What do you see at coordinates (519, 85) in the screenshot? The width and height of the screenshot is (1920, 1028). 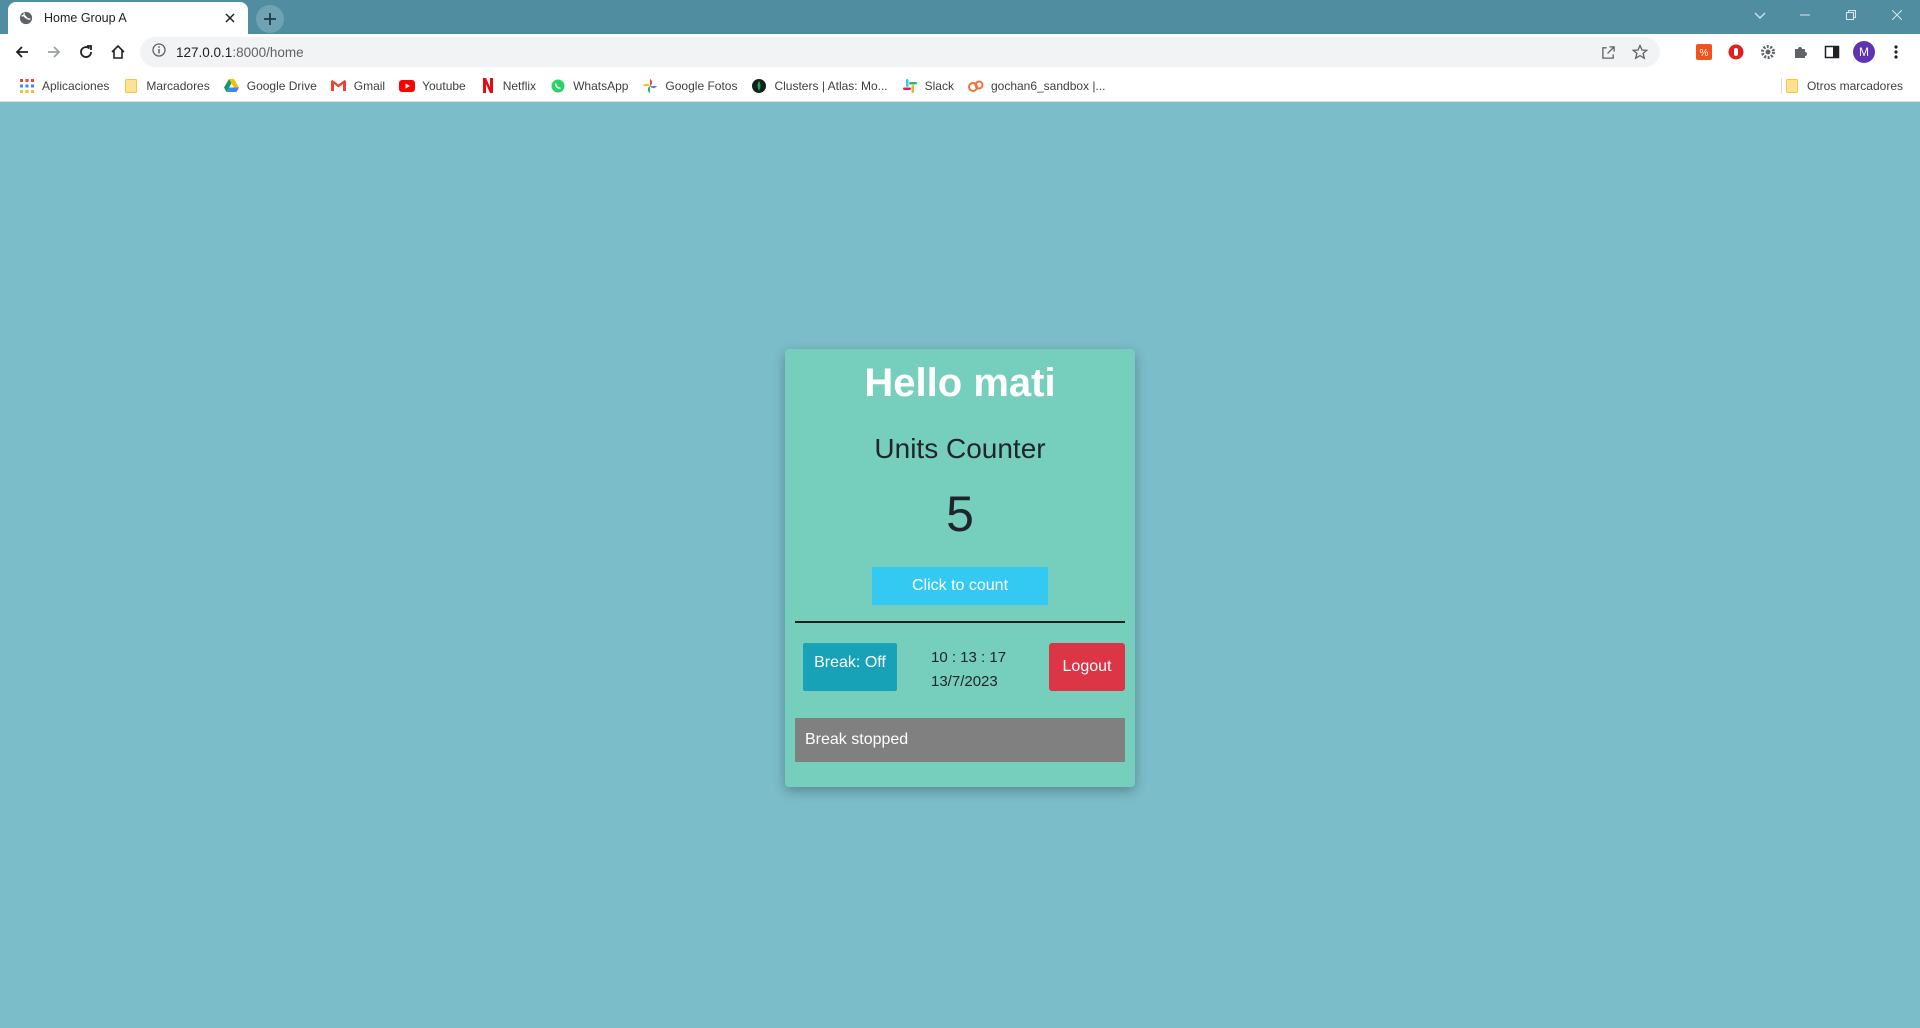 I see `bookmark-label: Netflix` at bounding box center [519, 85].